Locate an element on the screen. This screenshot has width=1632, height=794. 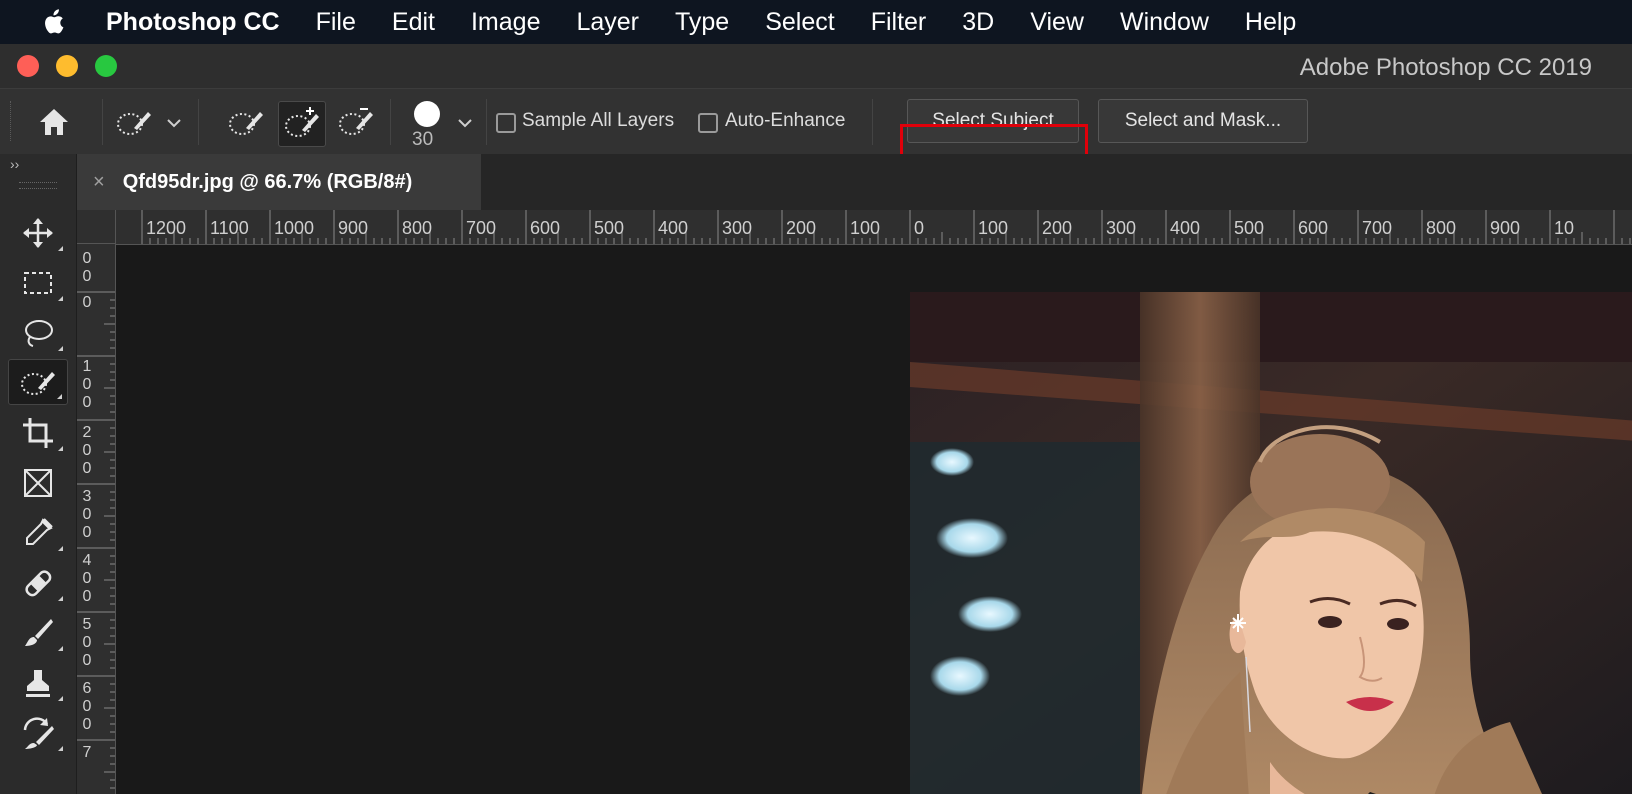
menu-select: Select is located at coordinates (799, 22).